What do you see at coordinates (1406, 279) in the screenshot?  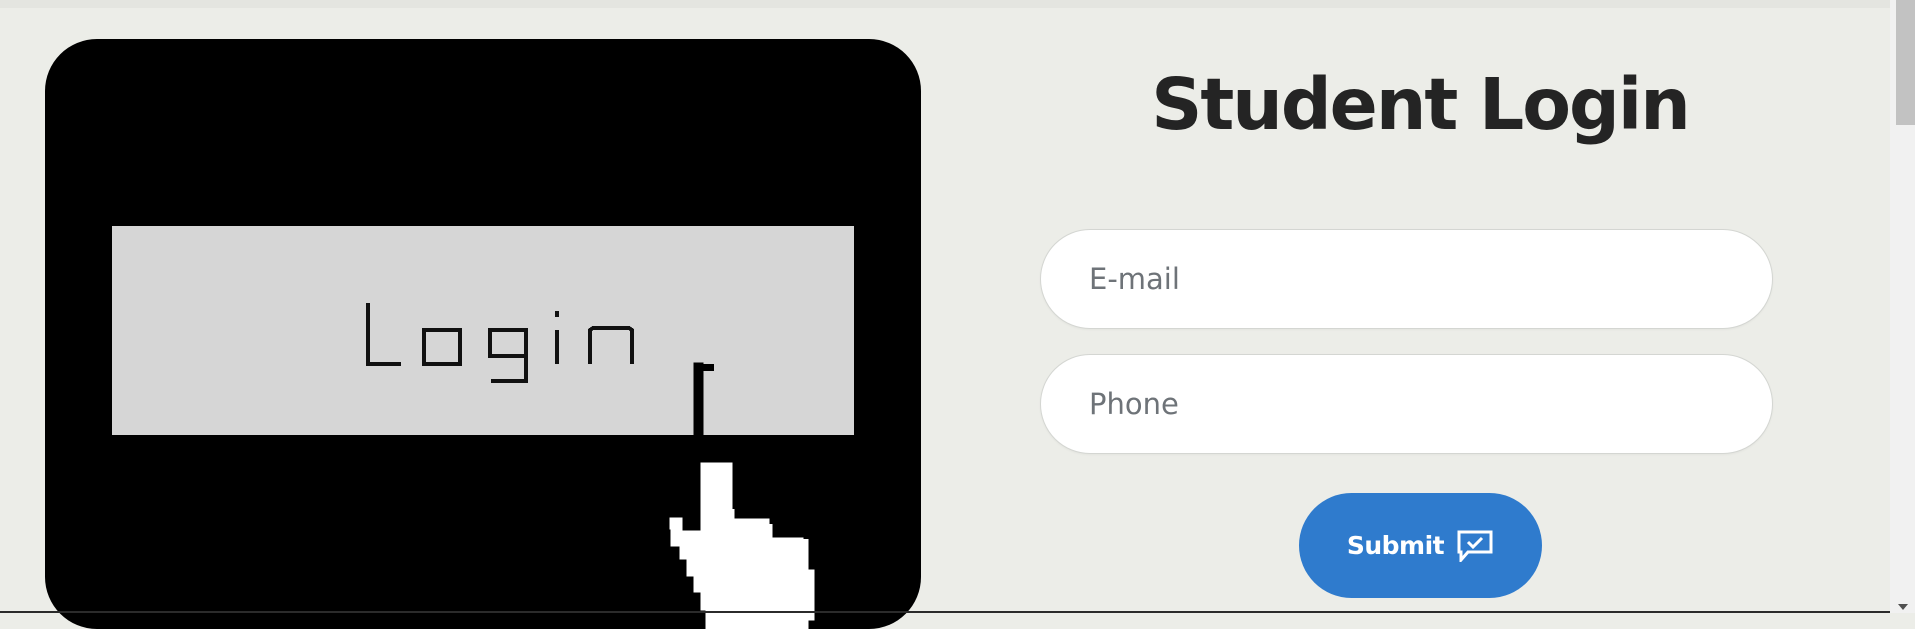 I see `email-field` at bounding box center [1406, 279].